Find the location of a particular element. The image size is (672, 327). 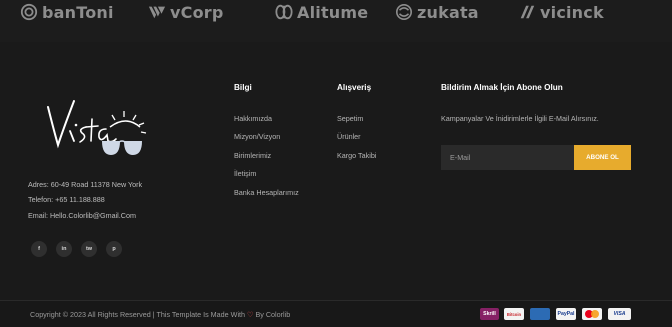

mastercard-payment-icon is located at coordinates (592, 314).